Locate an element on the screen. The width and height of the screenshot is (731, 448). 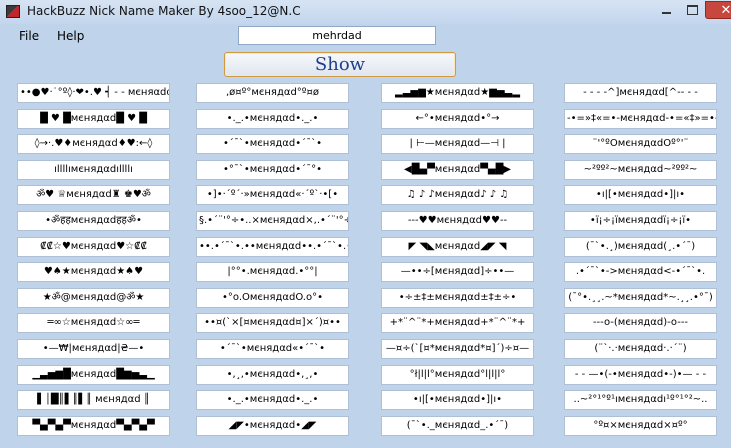
nickname-result-field: +*¨^¨*+мєнядαd+*¨^¨*+ is located at coordinates (457, 323).